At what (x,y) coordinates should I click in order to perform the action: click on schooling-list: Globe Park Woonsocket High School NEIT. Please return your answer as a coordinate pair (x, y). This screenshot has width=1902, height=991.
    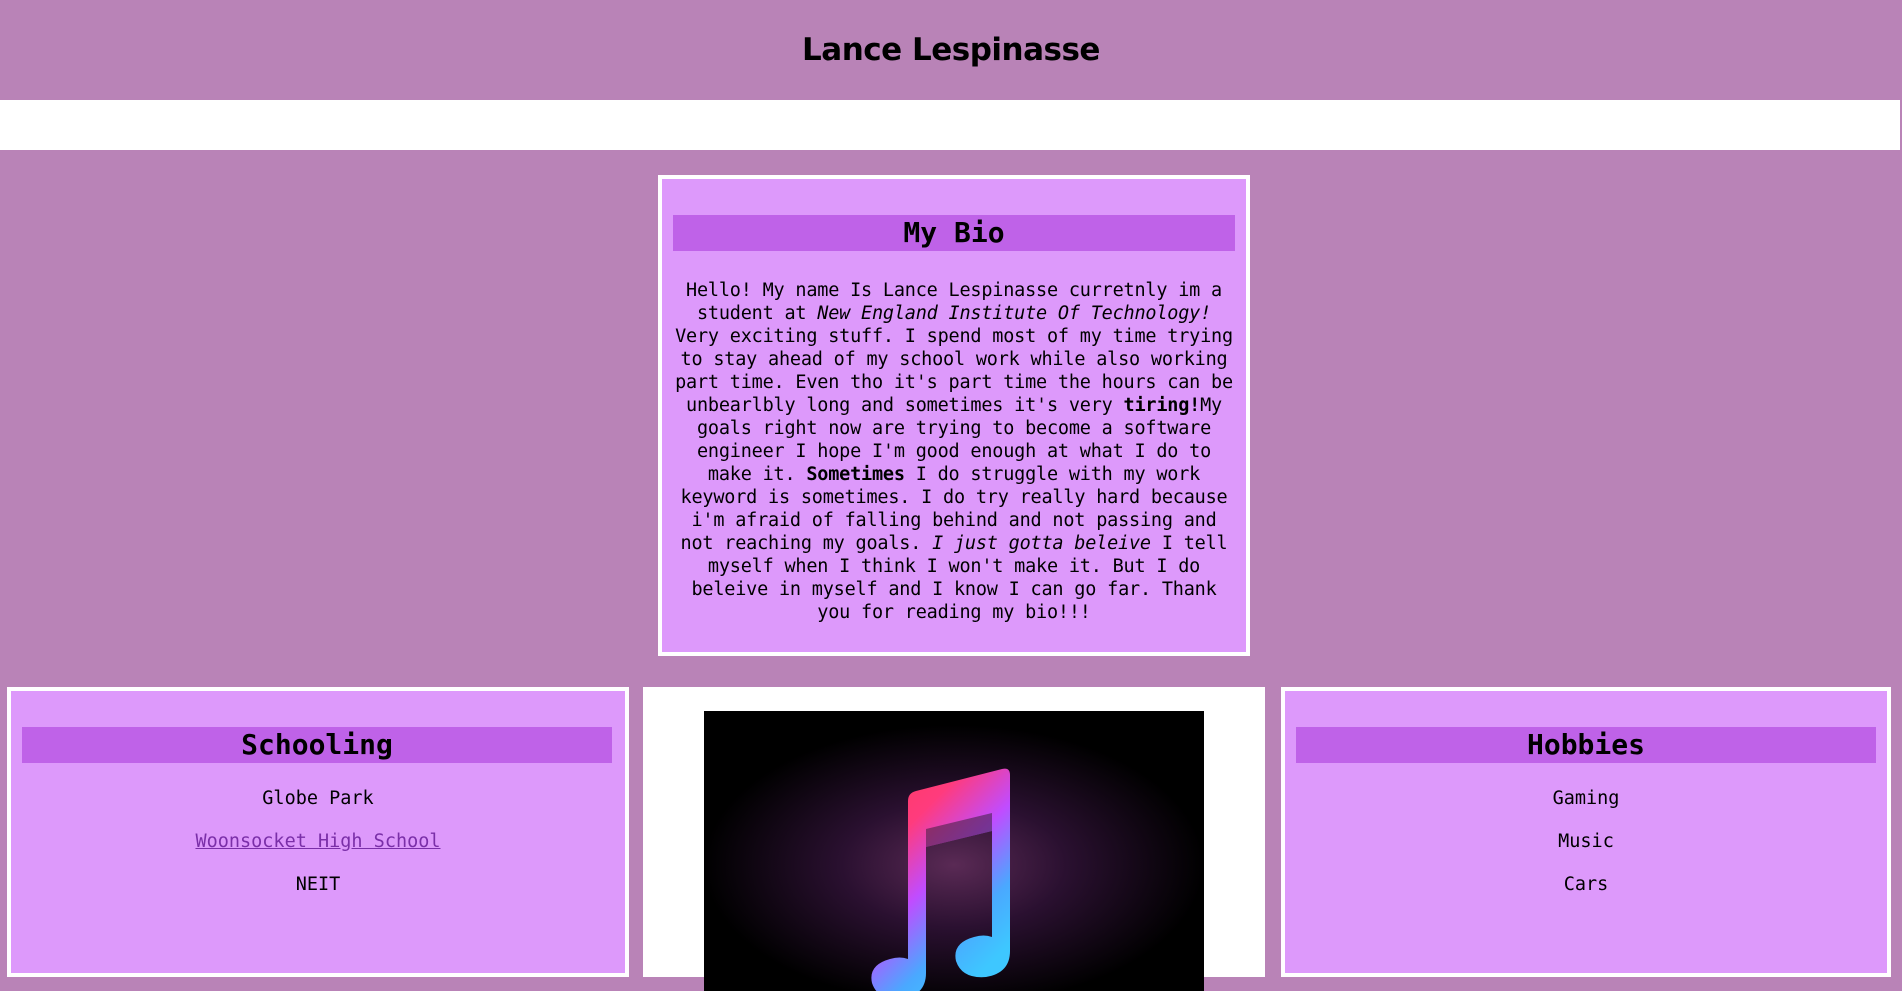
    Looking at the image, I should click on (318, 851).